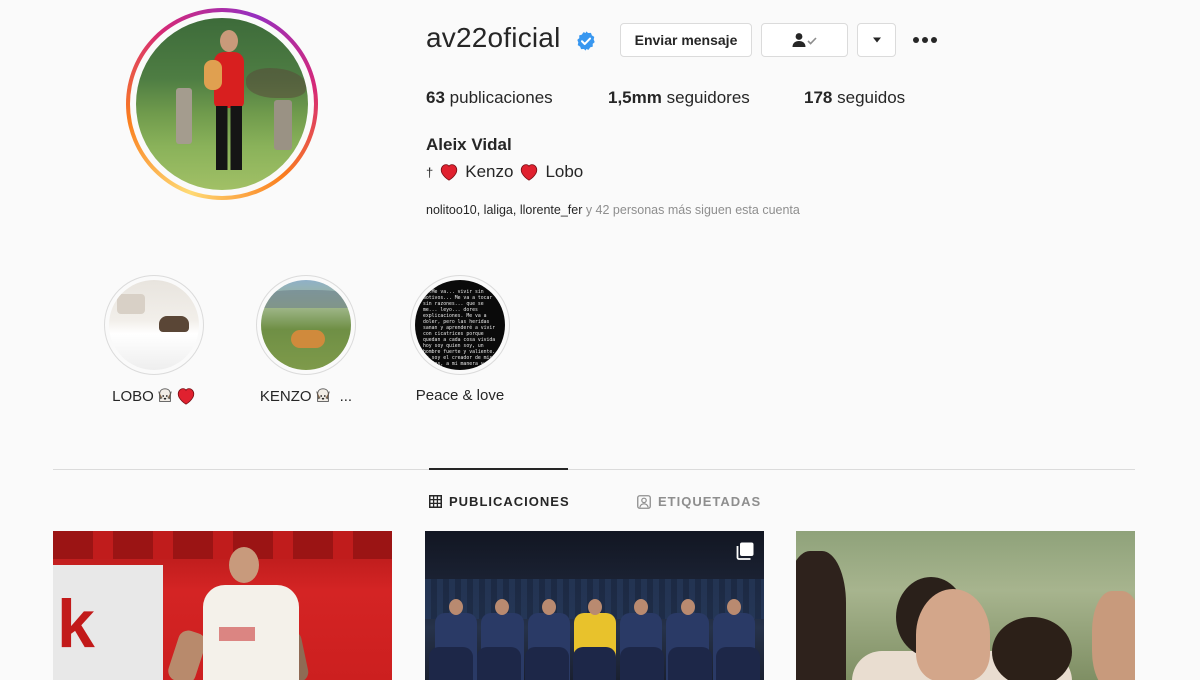 Image resolution: width=1200 pixels, height=680 pixels. Describe the element at coordinates (489, 97) in the screenshot. I see `posts-count: 63 publicaciones` at that location.